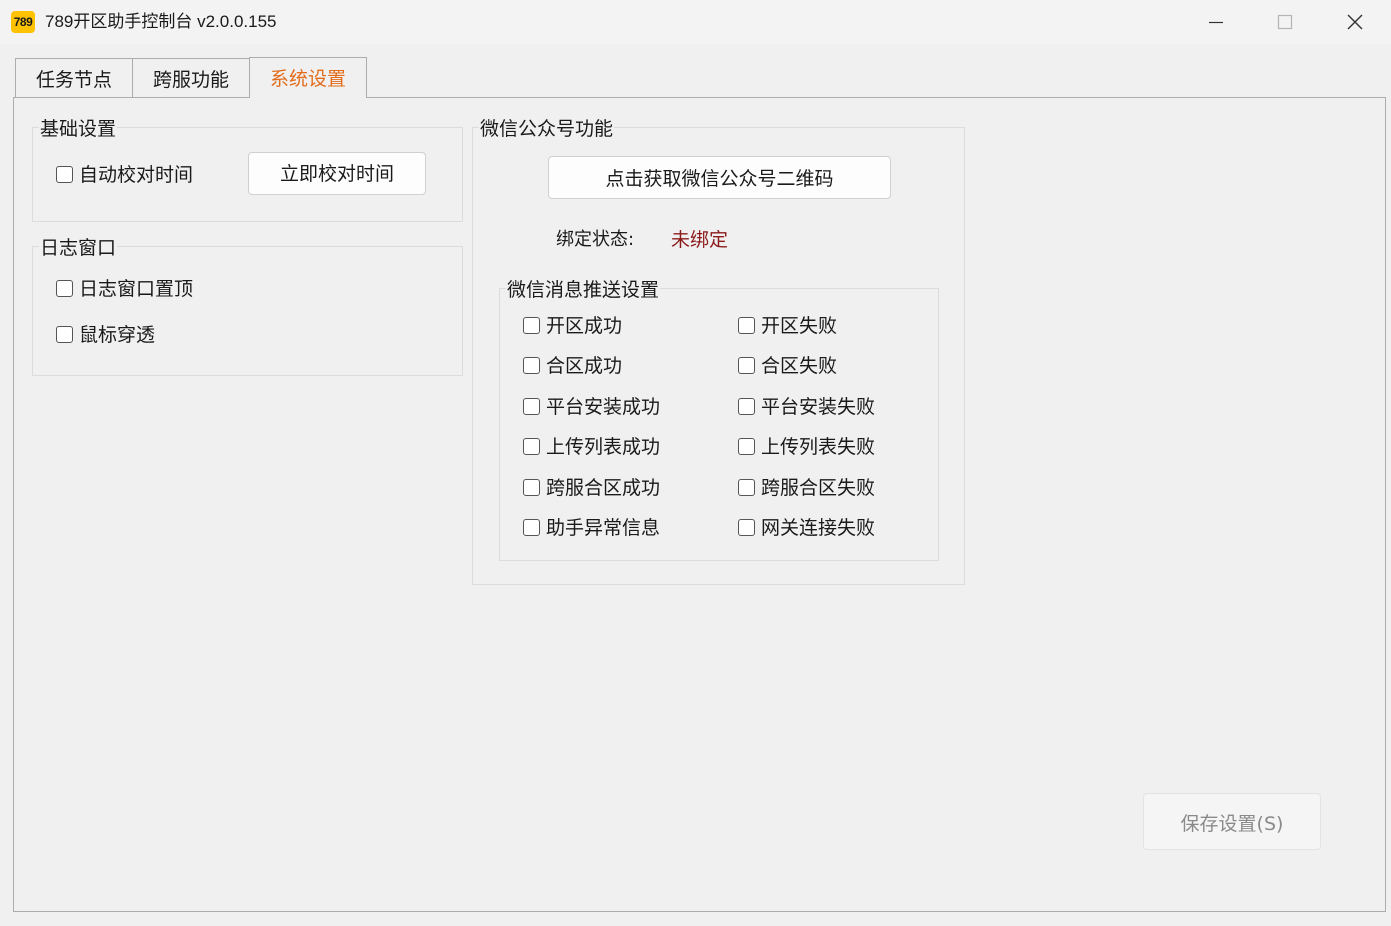  I want to click on push-gateway-fail-checkbox: 网关连接失败, so click(806, 528).